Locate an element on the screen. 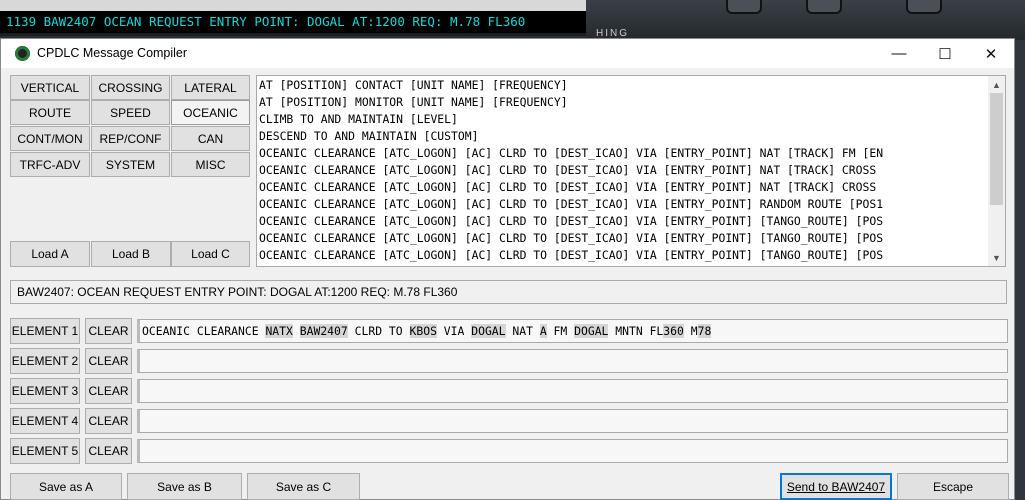 This screenshot has height=500, width=1025. category-button-trfc-adv: TRFC-ADV is located at coordinates (50, 164).